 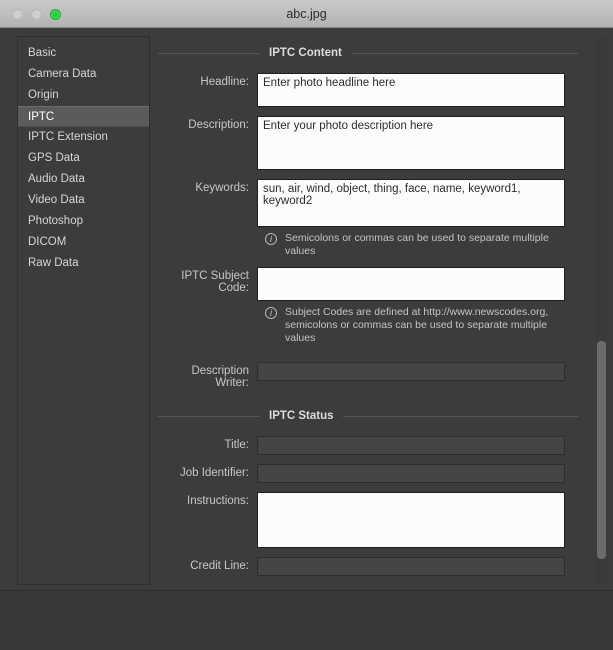 What do you see at coordinates (411, 90) in the screenshot?
I see `headline-input: Enter photo headline here` at bounding box center [411, 90].